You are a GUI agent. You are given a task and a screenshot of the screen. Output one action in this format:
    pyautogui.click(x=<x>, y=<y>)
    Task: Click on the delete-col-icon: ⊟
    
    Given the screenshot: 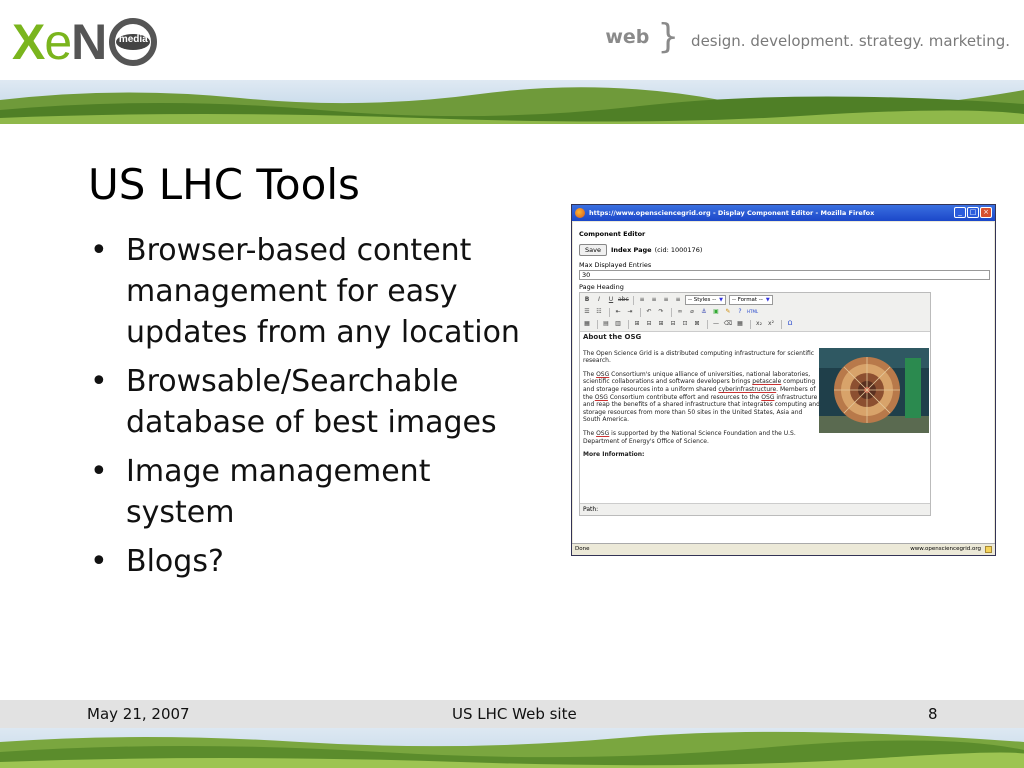 What is the action you would take?
    pyautogui.click(x=673, y=324)
    